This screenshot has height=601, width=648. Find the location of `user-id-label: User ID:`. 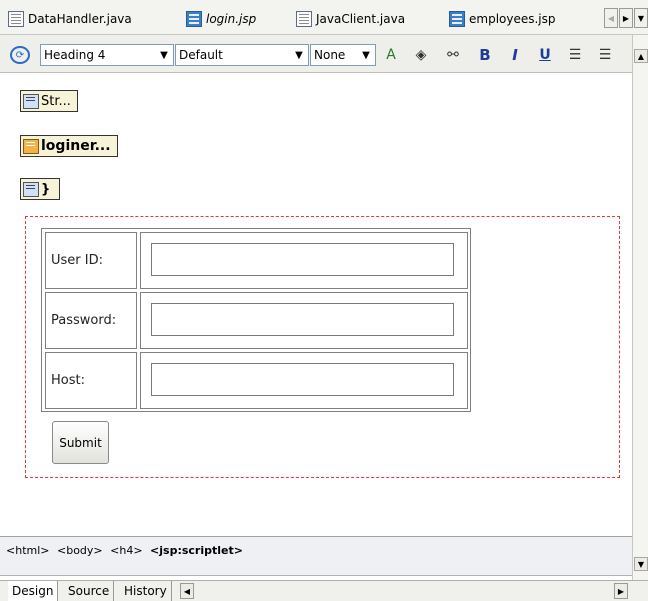

user-id-label: User ID: is located at coordinates (77, 260).